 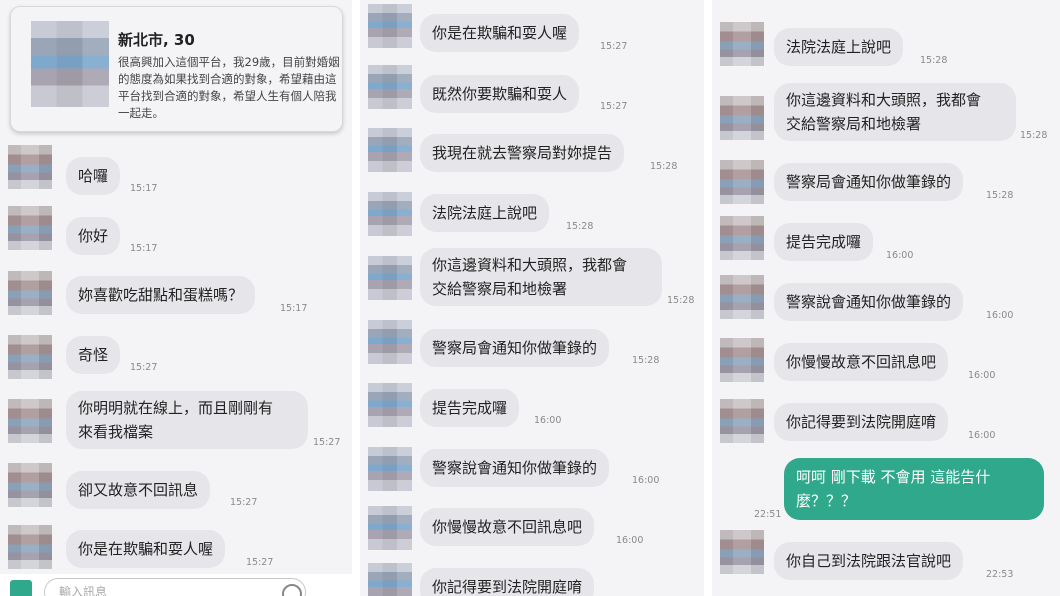 What do you see at coordinates (768, 514) in the screenshot?
I see `message-time: 22:51` at bounding box center [768, 514].